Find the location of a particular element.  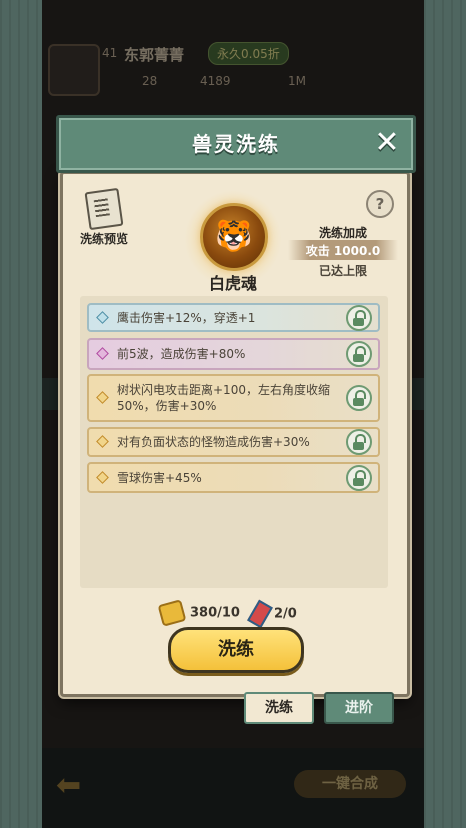

wash-button: 洗练 is located at coordinates (236, 650).